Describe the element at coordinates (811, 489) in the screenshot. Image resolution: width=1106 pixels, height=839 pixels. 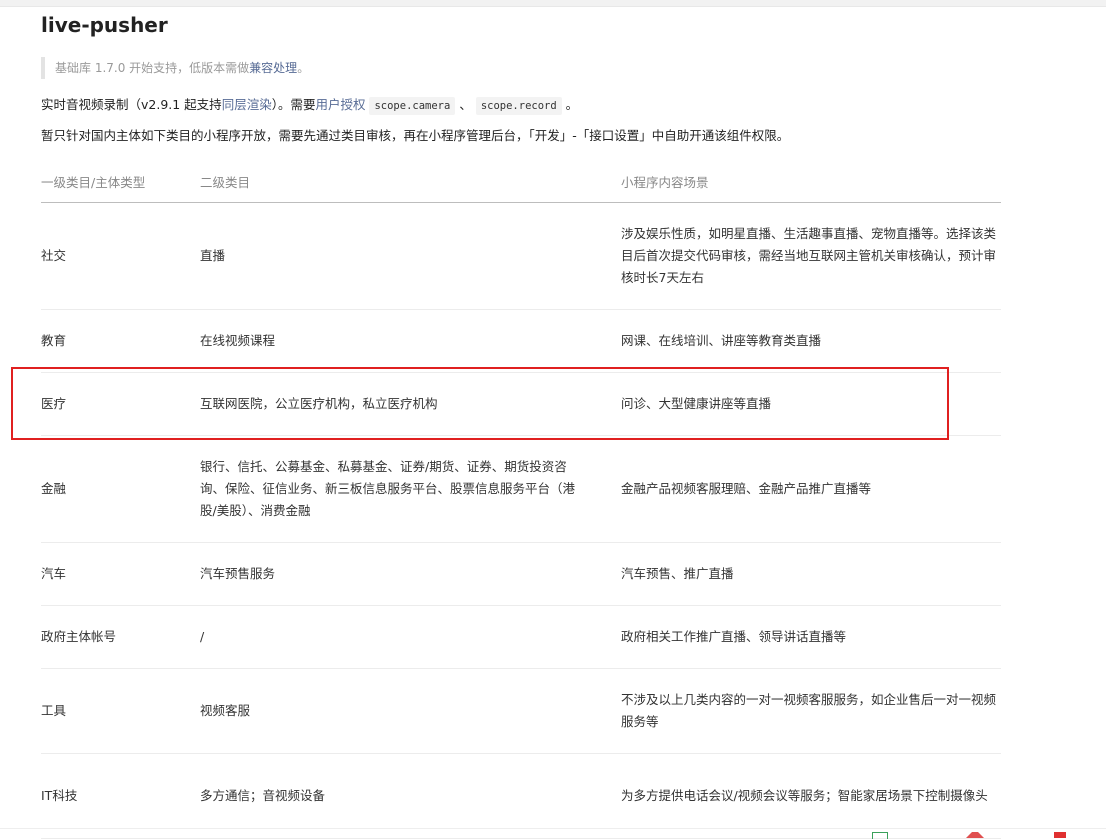
I see `cell-scene: 金融产品视频客服理赔、金融产品推广直播等` at that location.